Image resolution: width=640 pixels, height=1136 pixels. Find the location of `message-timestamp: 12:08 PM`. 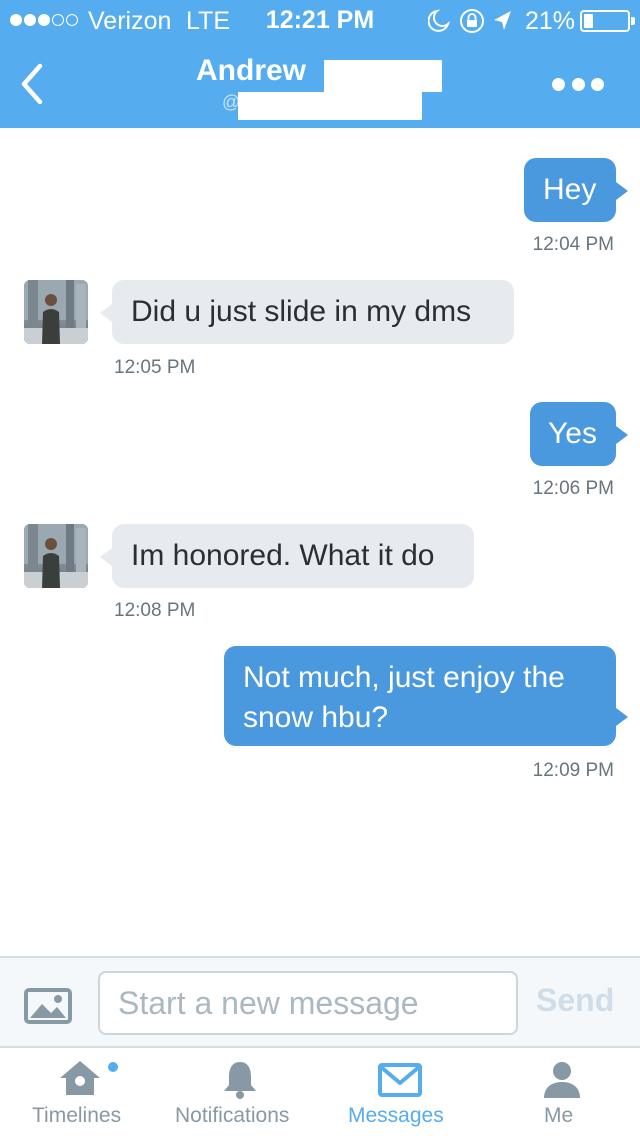

message-timestamp: 12:08 PM is located at coordinates (155, 610).